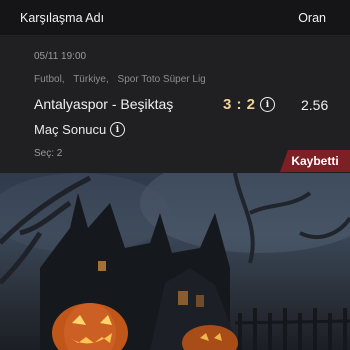 The width and height of the screenshot is (350, 350). I want to click on match-teams: Antalyaspor - Beşiktaş, so click(104, 104).